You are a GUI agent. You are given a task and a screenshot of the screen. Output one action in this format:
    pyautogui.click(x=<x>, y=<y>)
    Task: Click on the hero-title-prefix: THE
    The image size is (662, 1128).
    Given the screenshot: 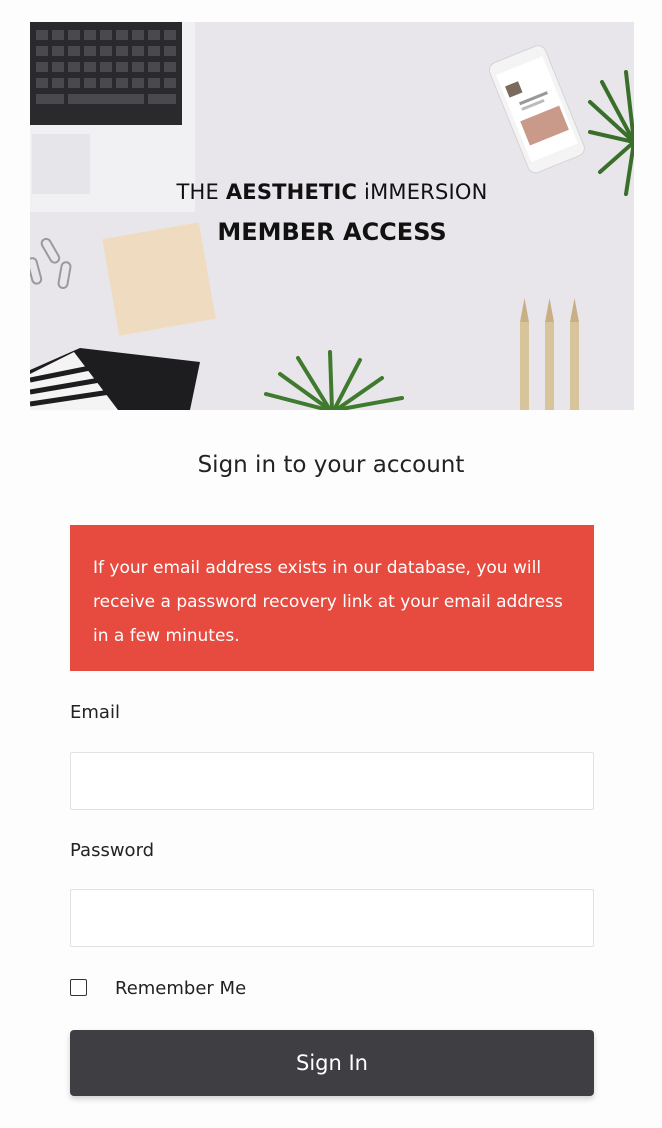 What is the action you would take?
    pyautogui.click(x=201, y=192)
    